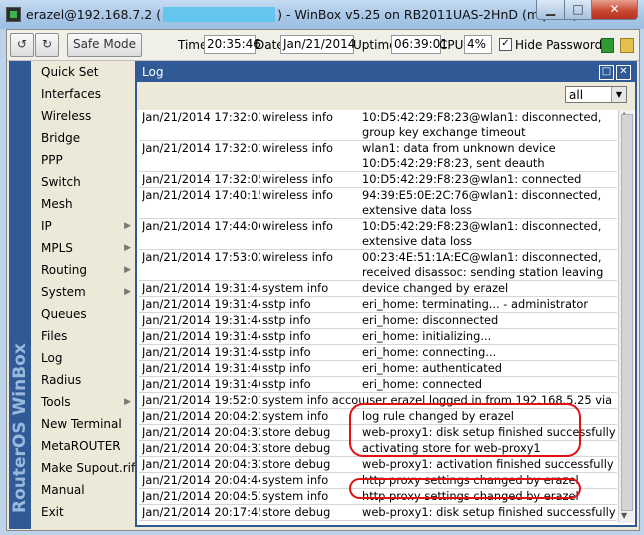 This screenshot has width=644, height=535. I want to click on sidebar-item-files: Files, so click(84, 336).